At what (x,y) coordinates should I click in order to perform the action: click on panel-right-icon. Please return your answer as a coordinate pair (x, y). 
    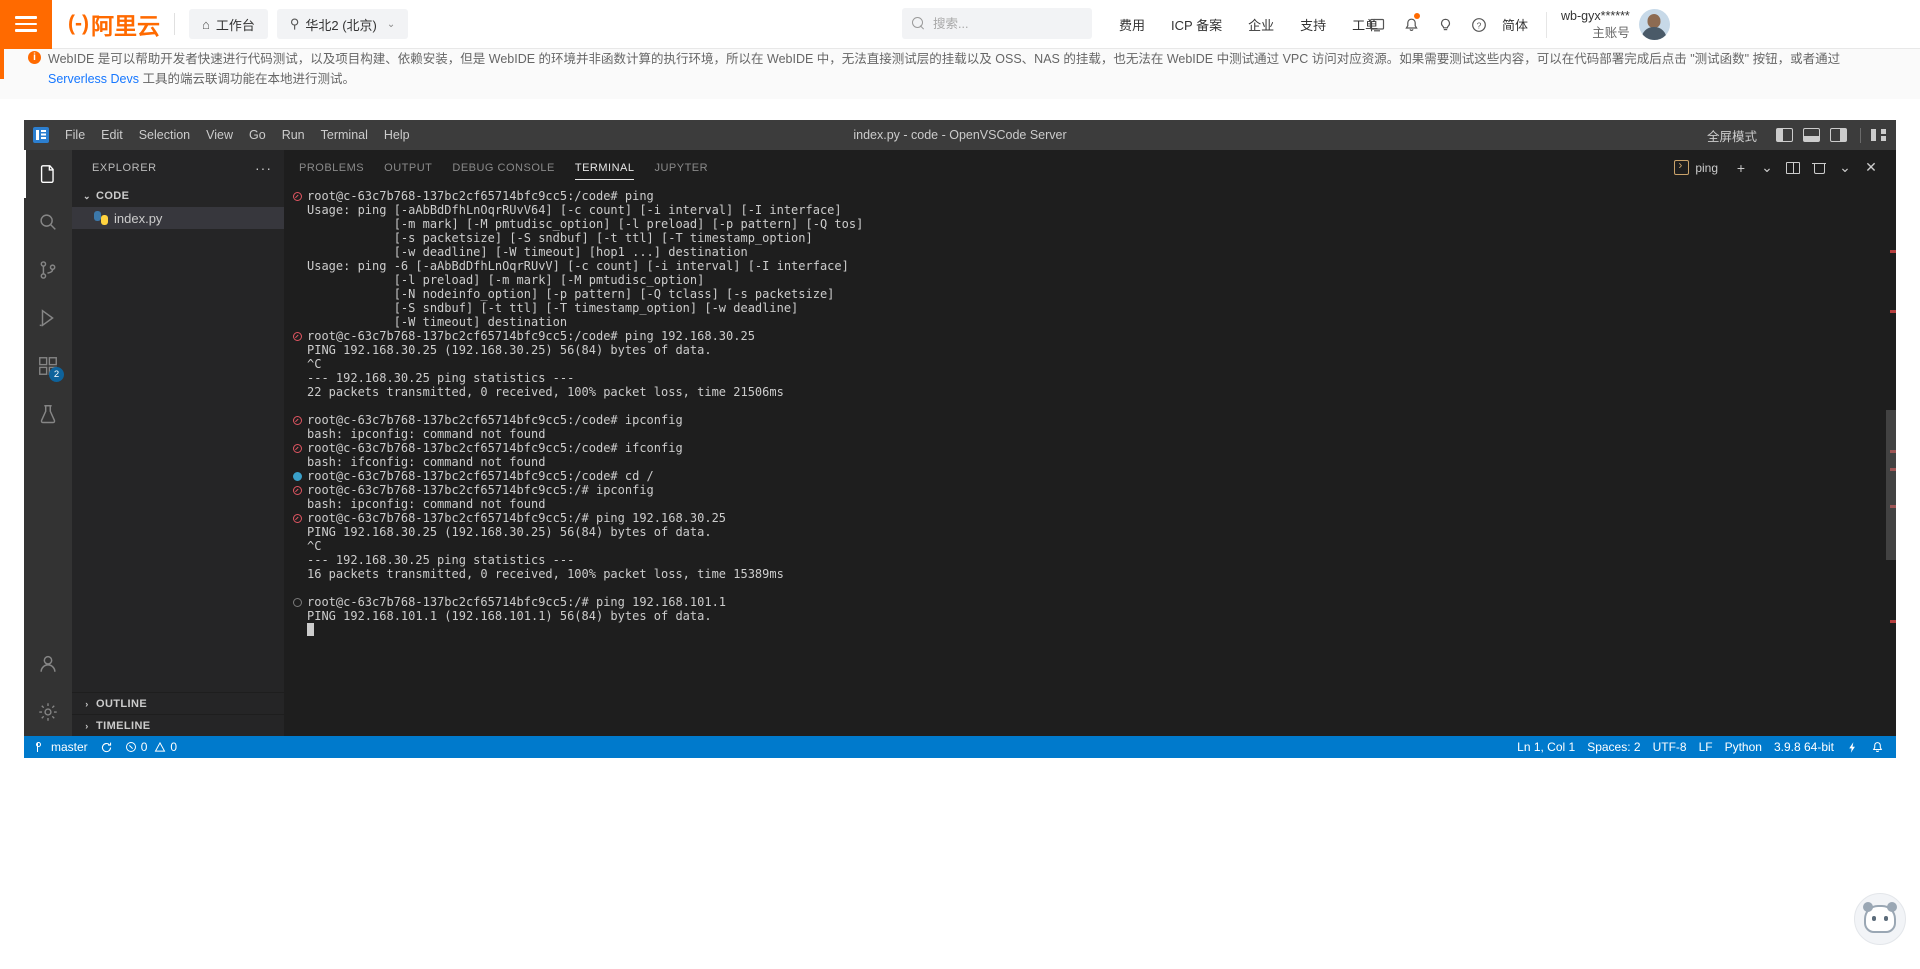
    Looking at the image, I should click on (1838, 135).